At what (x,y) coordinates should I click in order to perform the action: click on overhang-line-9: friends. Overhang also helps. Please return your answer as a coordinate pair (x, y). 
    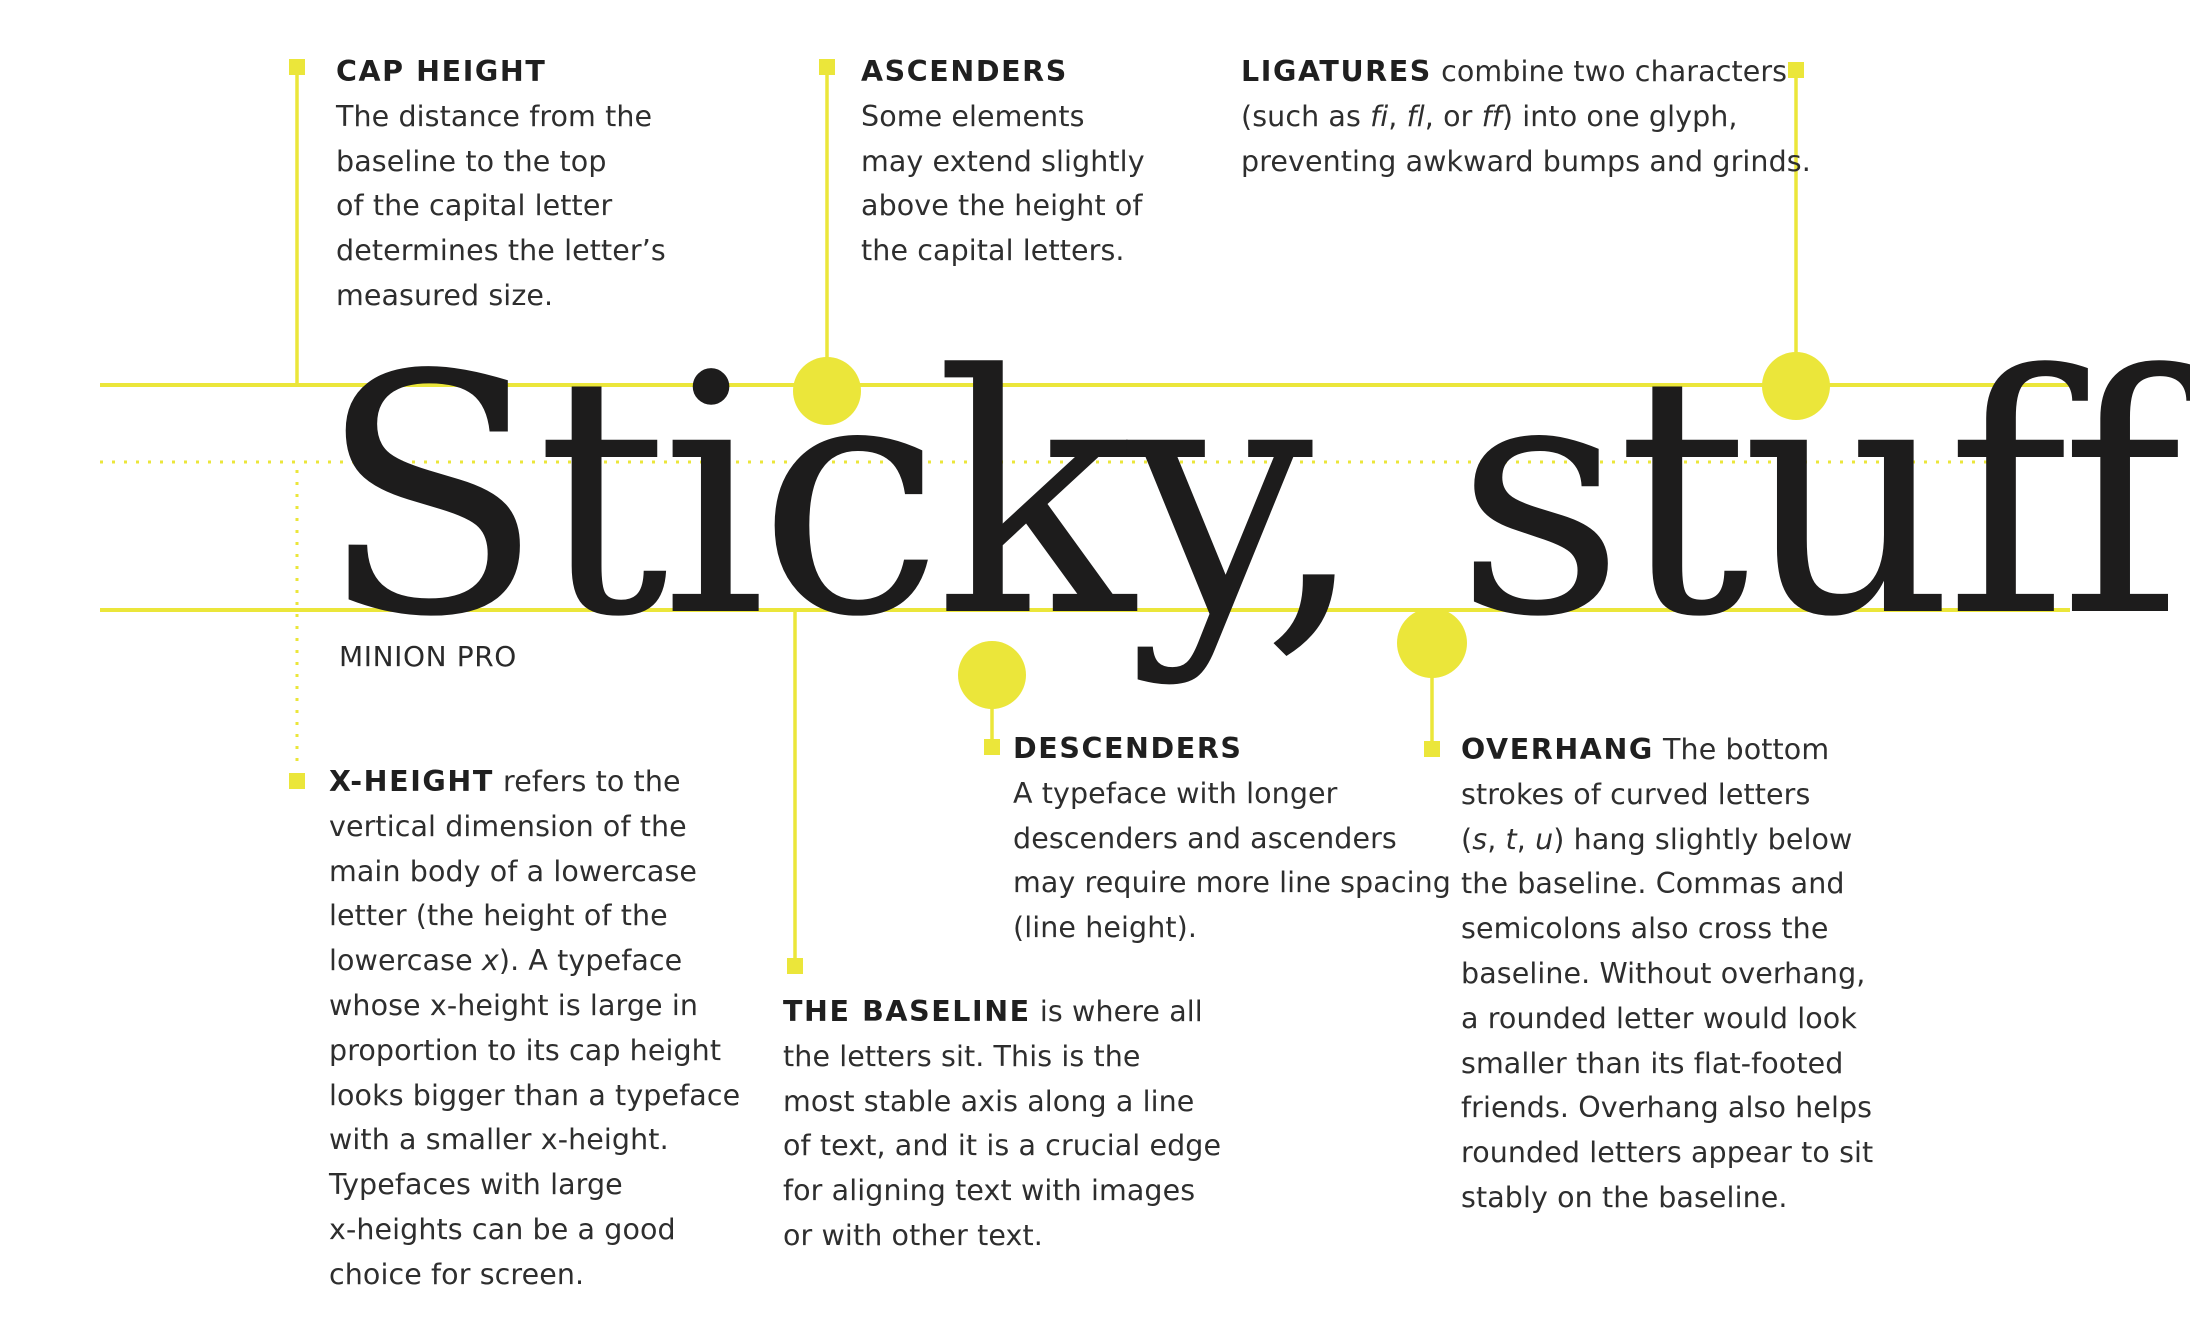
    Looking at the image, I should click on (1667, 1108).